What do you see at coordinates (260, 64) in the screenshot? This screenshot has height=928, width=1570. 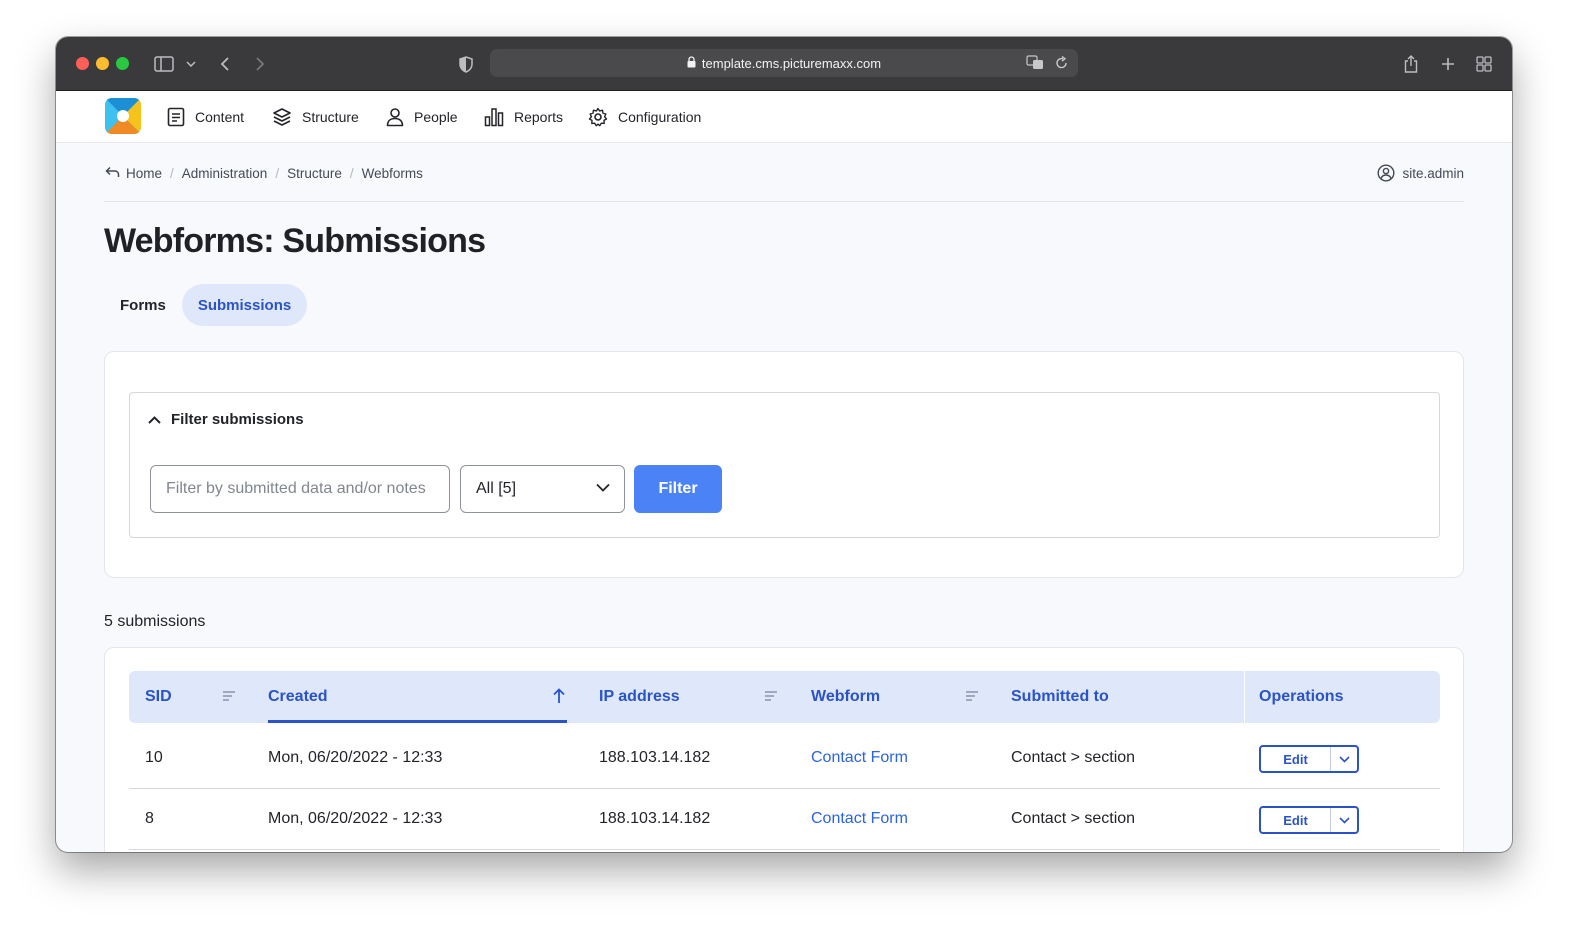 I see `forward-icon` at bounding box center [260, 64].